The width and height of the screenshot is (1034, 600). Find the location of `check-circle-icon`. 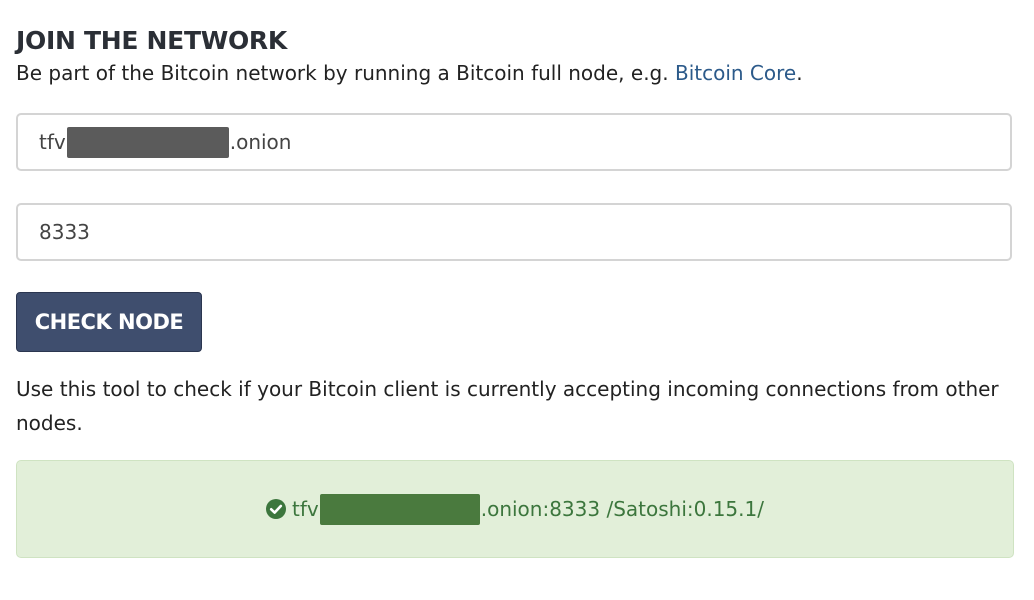

check-circle-icon is located at coordinates (276, 509).